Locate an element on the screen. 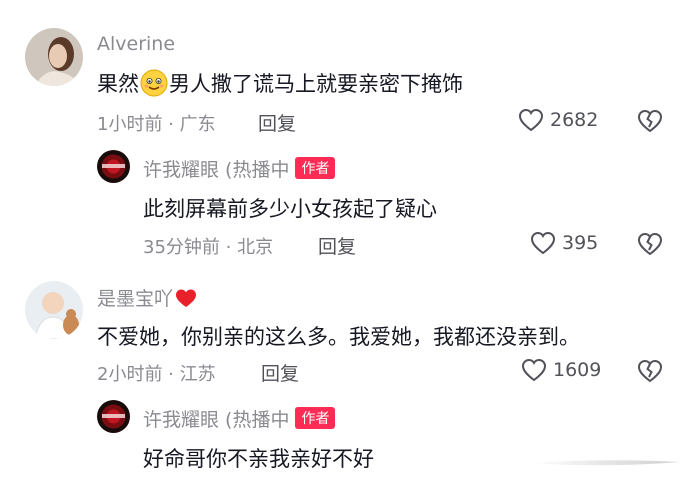  like-button: 395 is located at coordinates (564, 243).